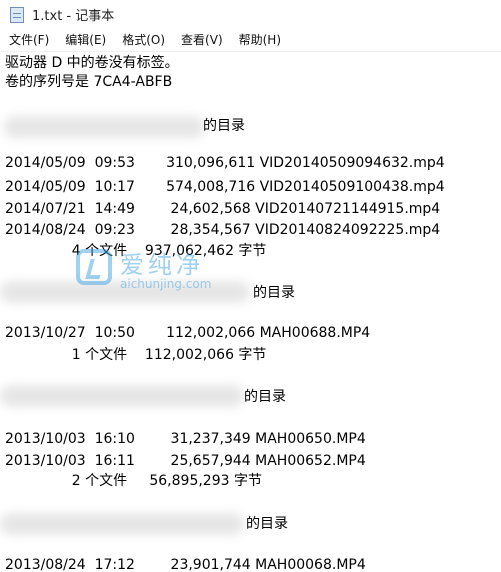 This screenshot has height=572, width=501. Describe the element at coordinates (260, 40) in the screenshot. I see `menu-help: 帮助(H)` at that location.